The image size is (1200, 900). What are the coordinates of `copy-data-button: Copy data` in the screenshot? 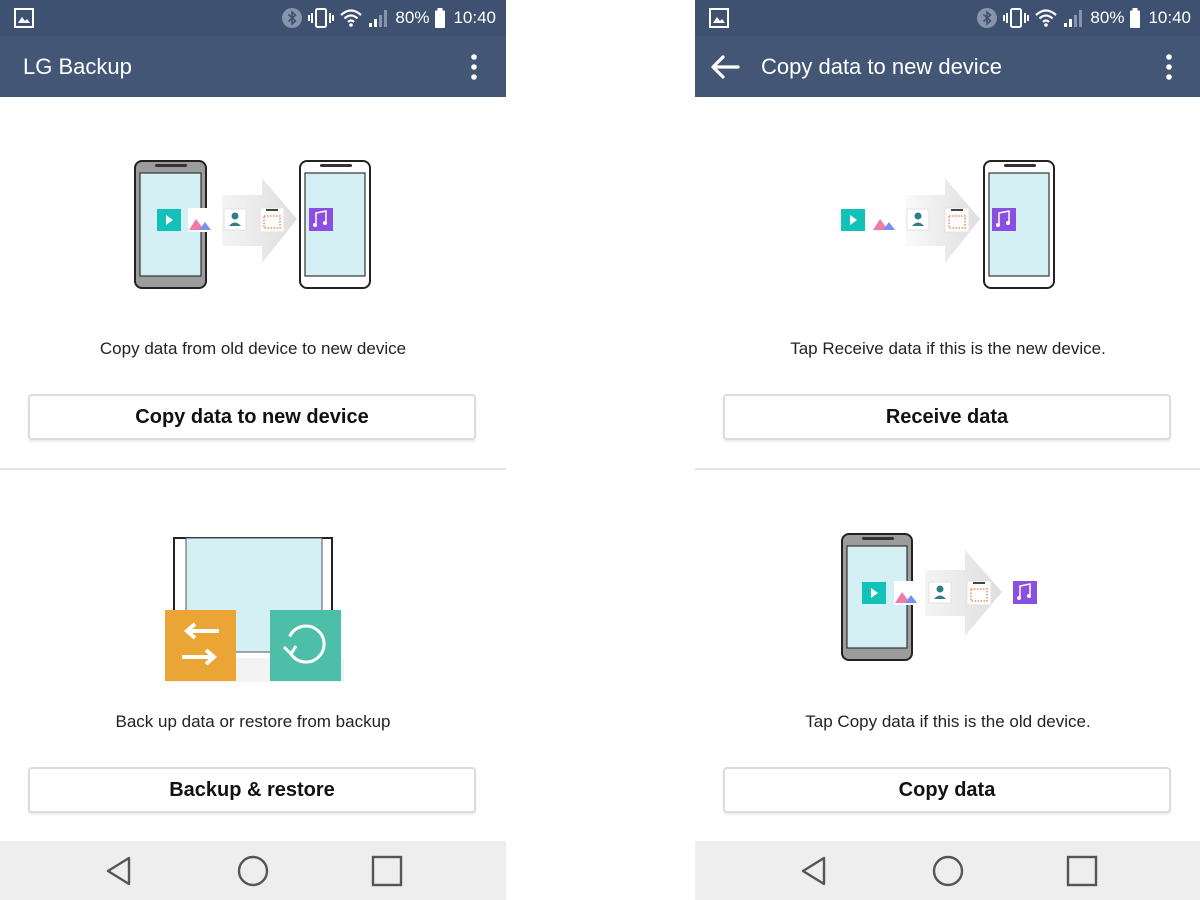 It's located at (947, 790).